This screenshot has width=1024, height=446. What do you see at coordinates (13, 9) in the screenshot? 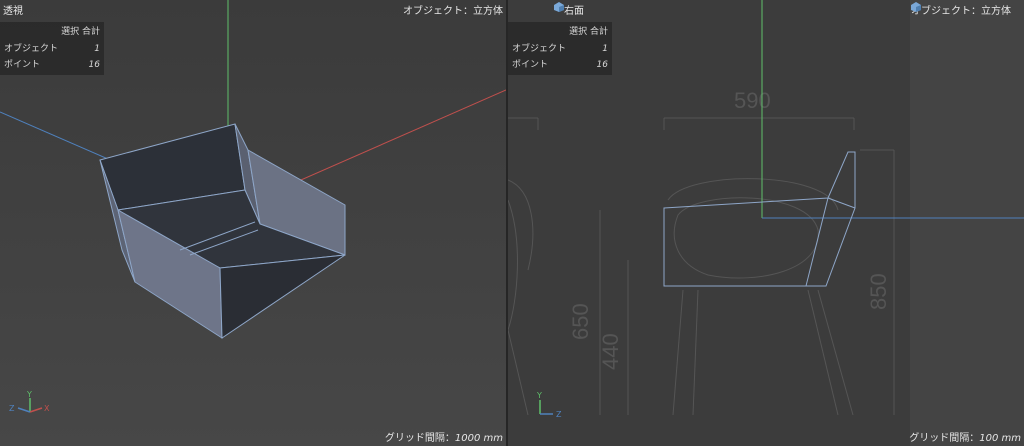
I see `viewport-title: 透視` at bounding box center [13, 9].